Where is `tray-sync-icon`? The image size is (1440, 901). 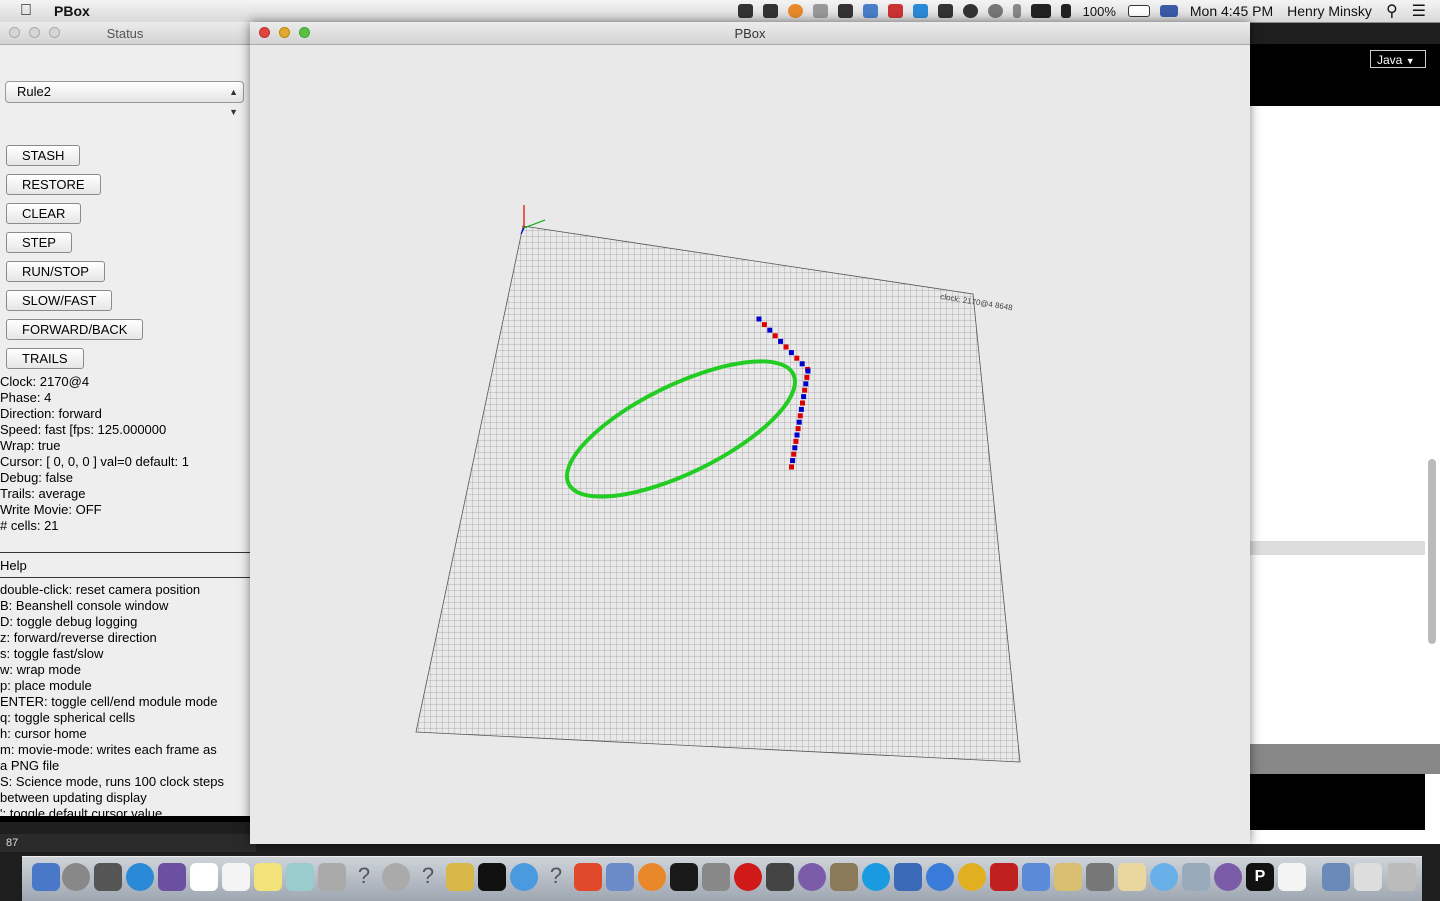
tray-sync-icon is located at coordinates (795, 11).